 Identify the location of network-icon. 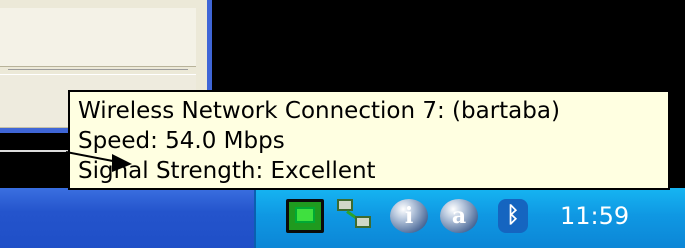
(358, 216).